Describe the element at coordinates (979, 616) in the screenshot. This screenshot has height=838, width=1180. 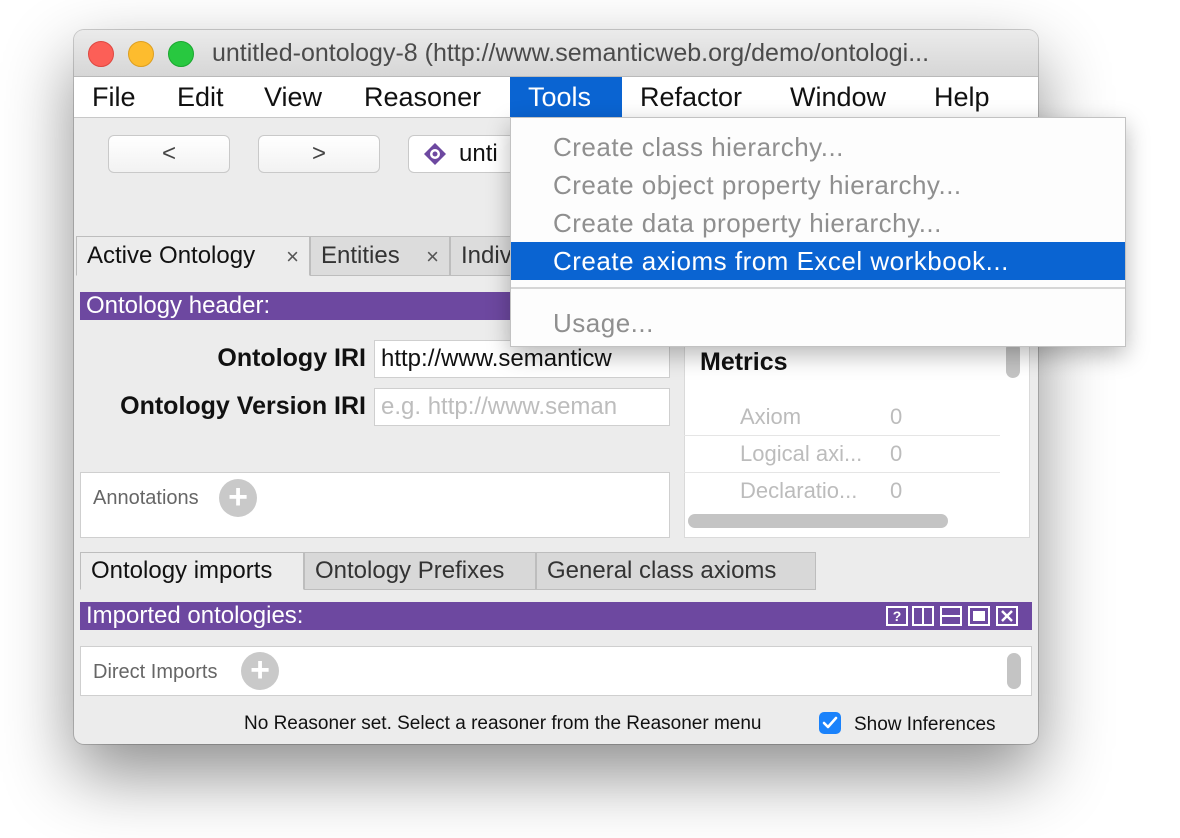
I see `maximize-view-icon` at that location.